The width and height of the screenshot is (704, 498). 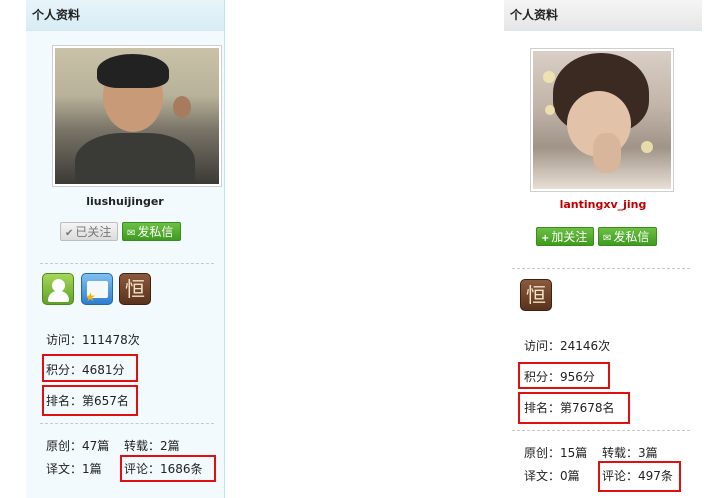 I want to click on reposts-stat: 转载：2篇, so click(x=152, y=446).